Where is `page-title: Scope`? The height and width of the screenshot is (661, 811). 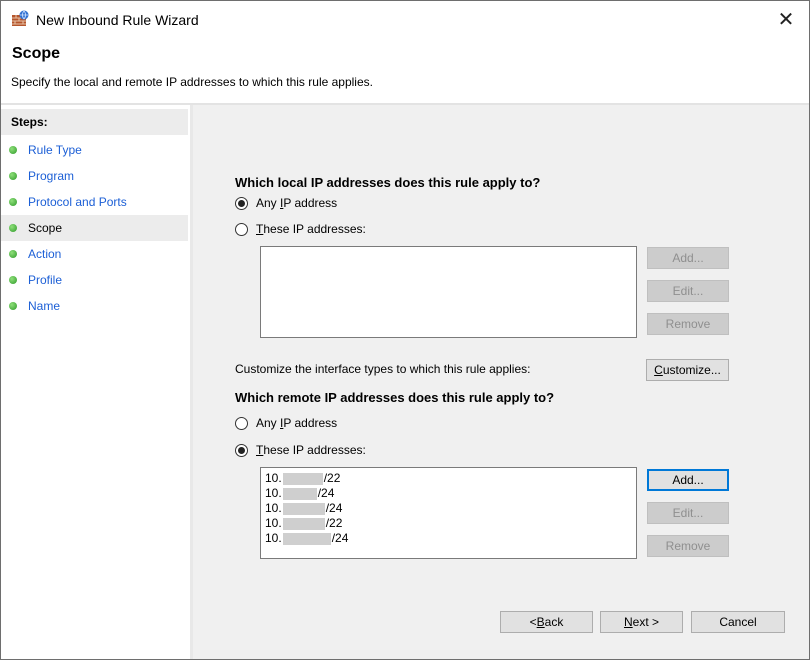 page-title: Scope is located at coordinates (36, 53).